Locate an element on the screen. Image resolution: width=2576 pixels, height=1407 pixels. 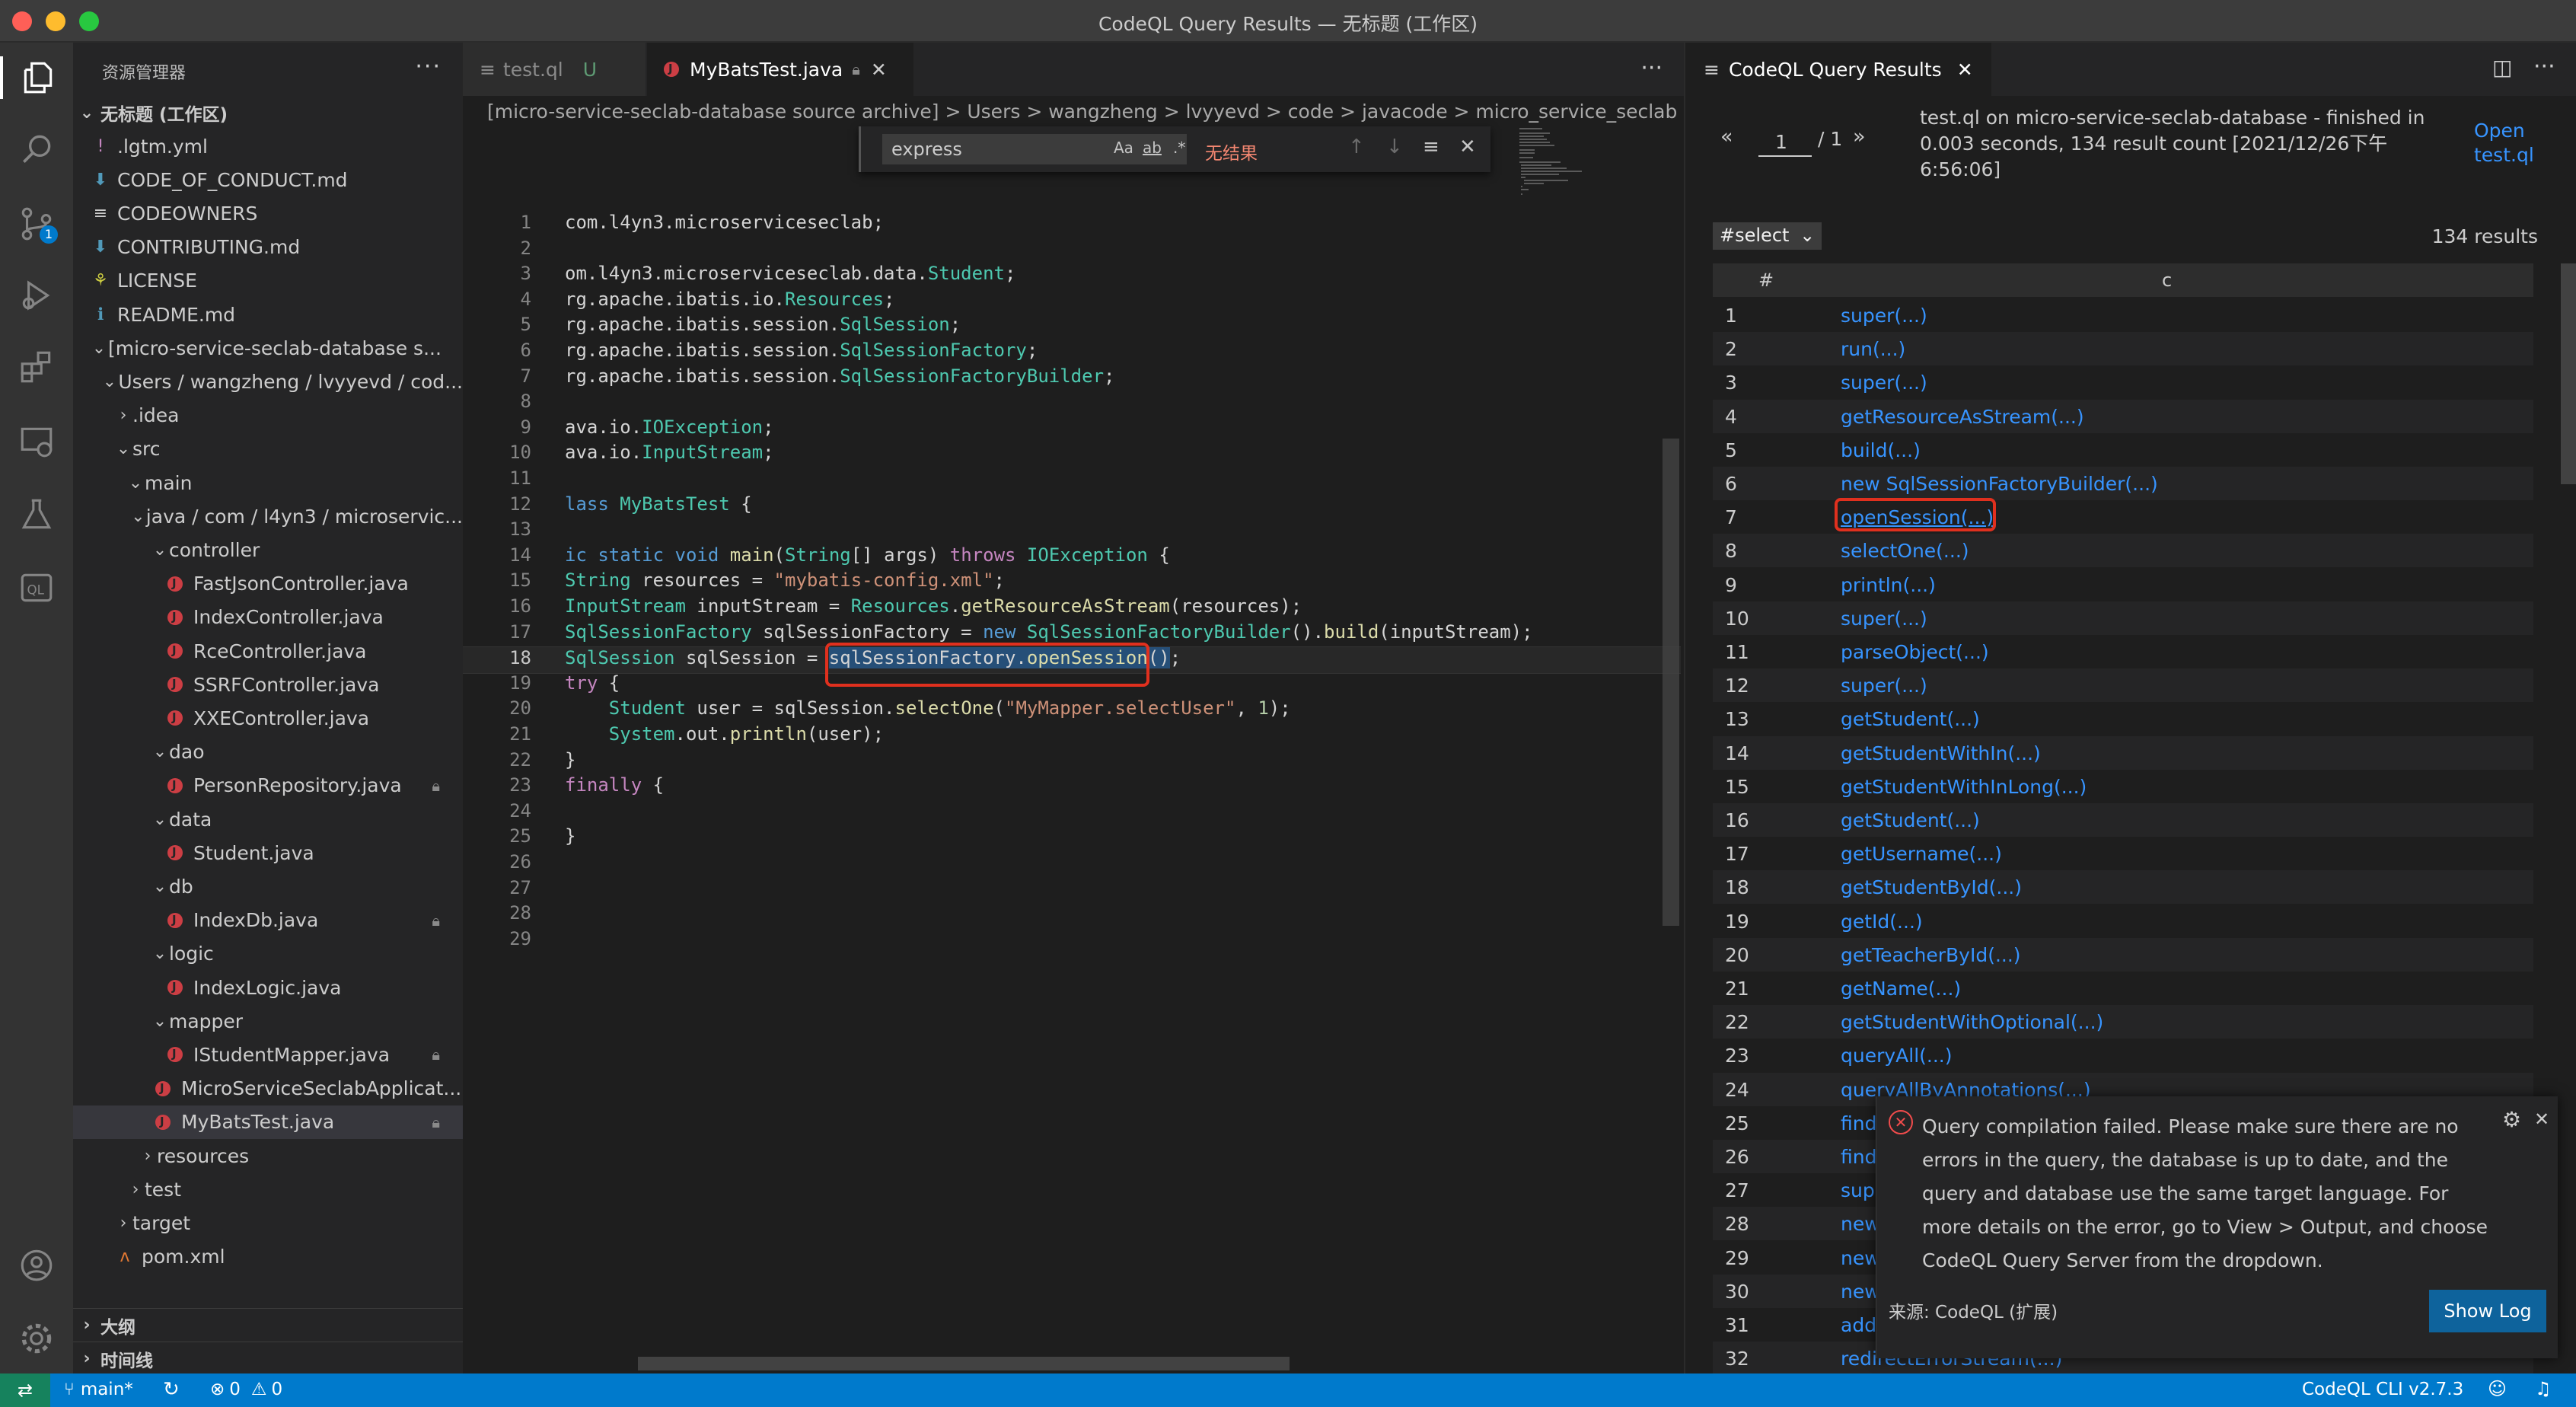
result-link: build(...) is located at coordinates (1881, 450).